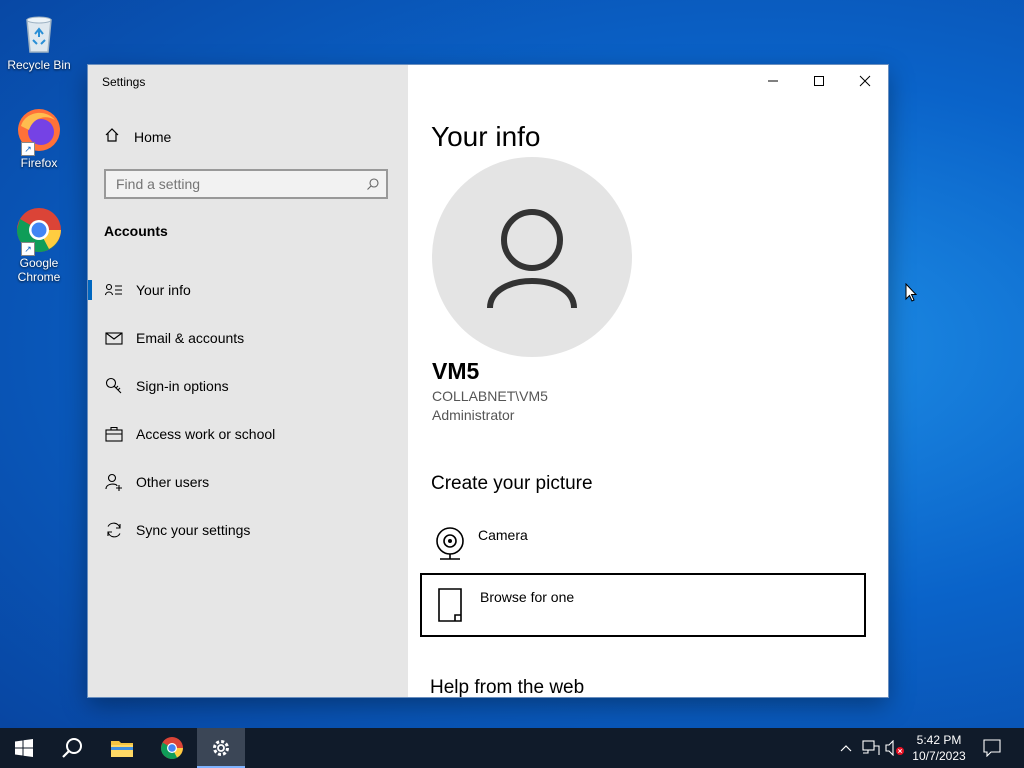 This screenshot has height=768, width=1024. Describe the element at coordinates (241, 184) in the screenshot. I see `search-input` at that location.